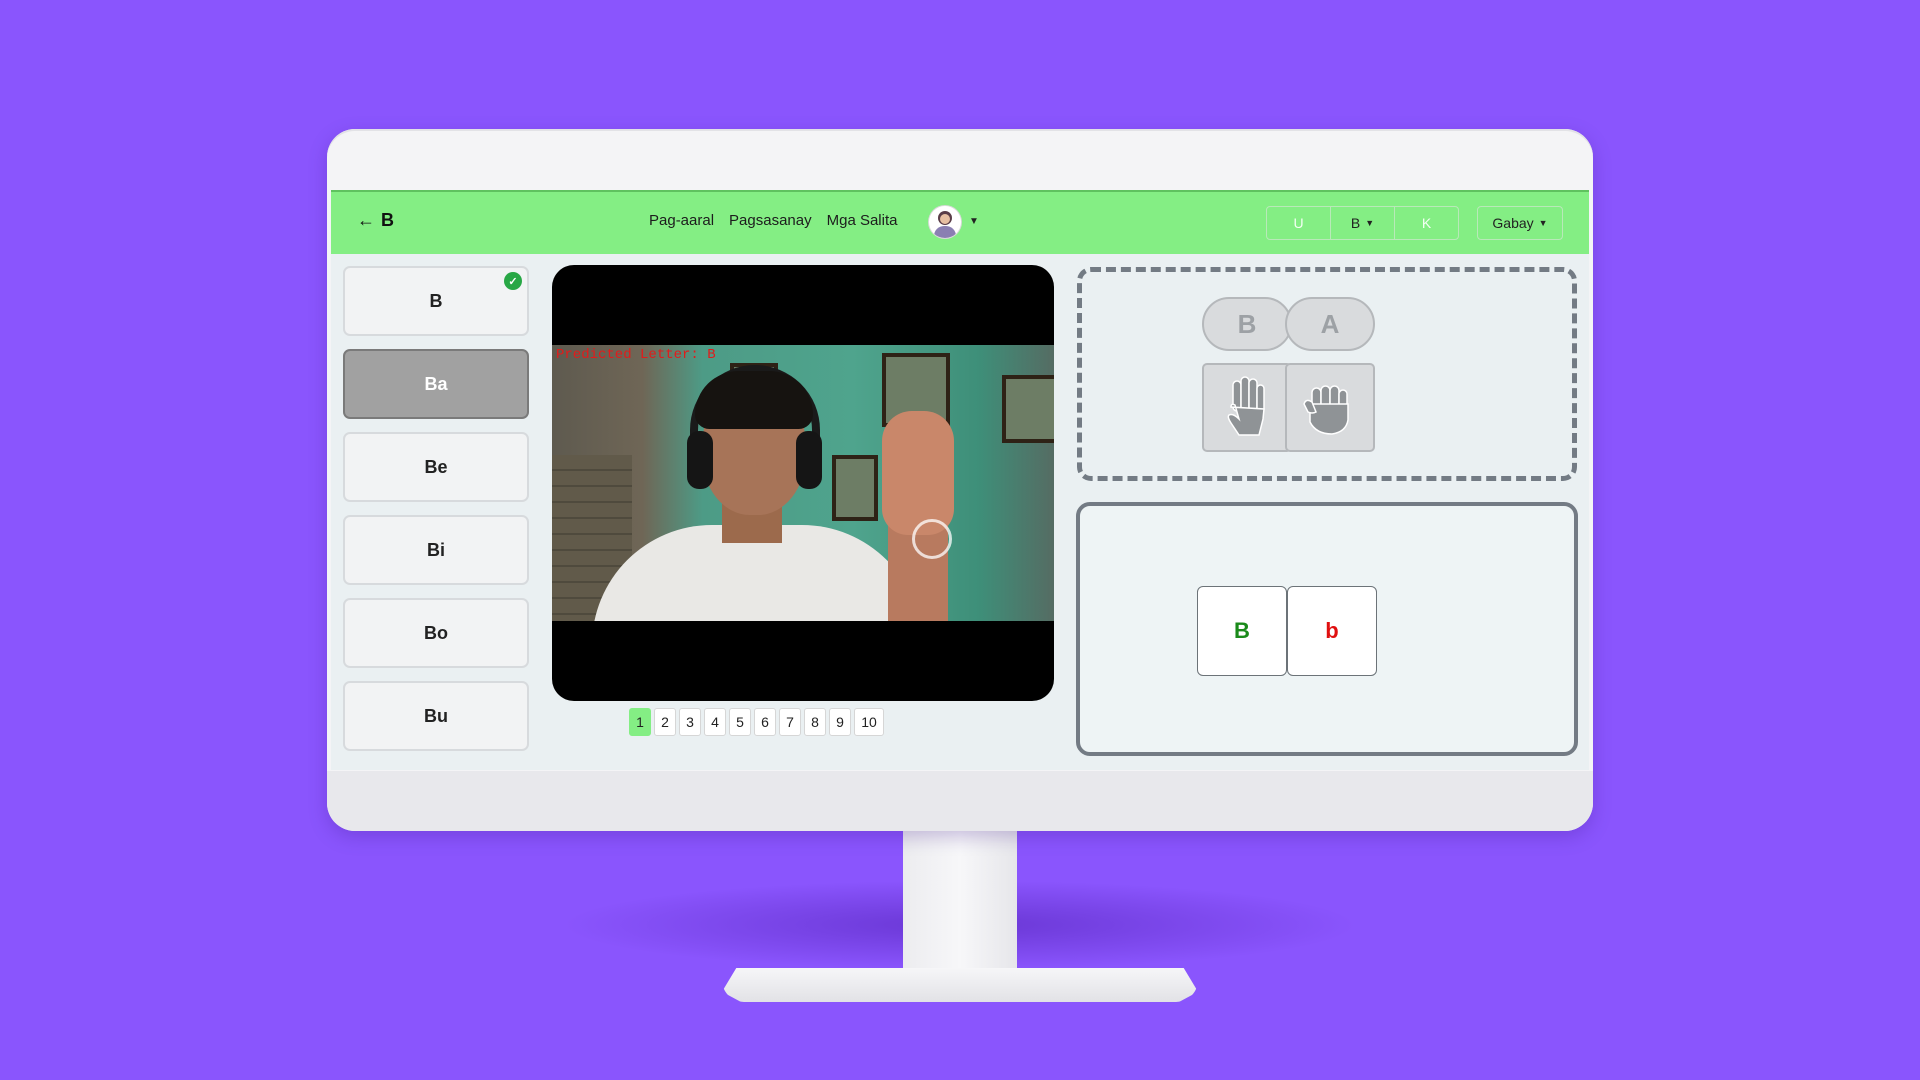 The height and width of the screenshot is (1080, 1920). Describe the element at coordinates (815, 722) in the screenshot. I see `page-button-8: 8` at that location.